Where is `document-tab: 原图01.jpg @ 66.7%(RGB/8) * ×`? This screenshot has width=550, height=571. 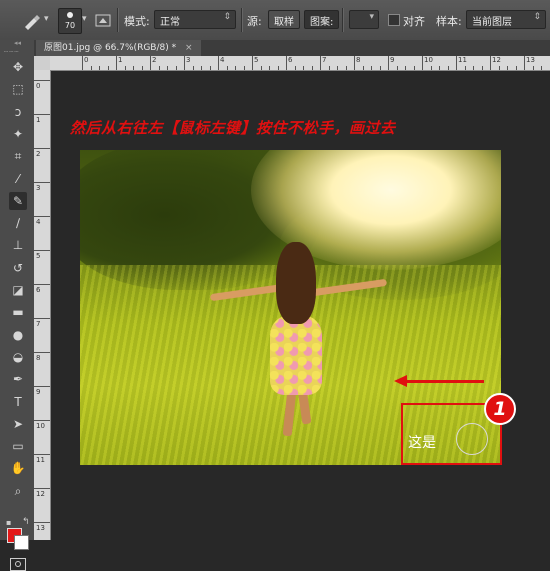 document-tab: 原图01.jpg @ 66.7%(RGB/8) * × is located at coordinates (118, 48).